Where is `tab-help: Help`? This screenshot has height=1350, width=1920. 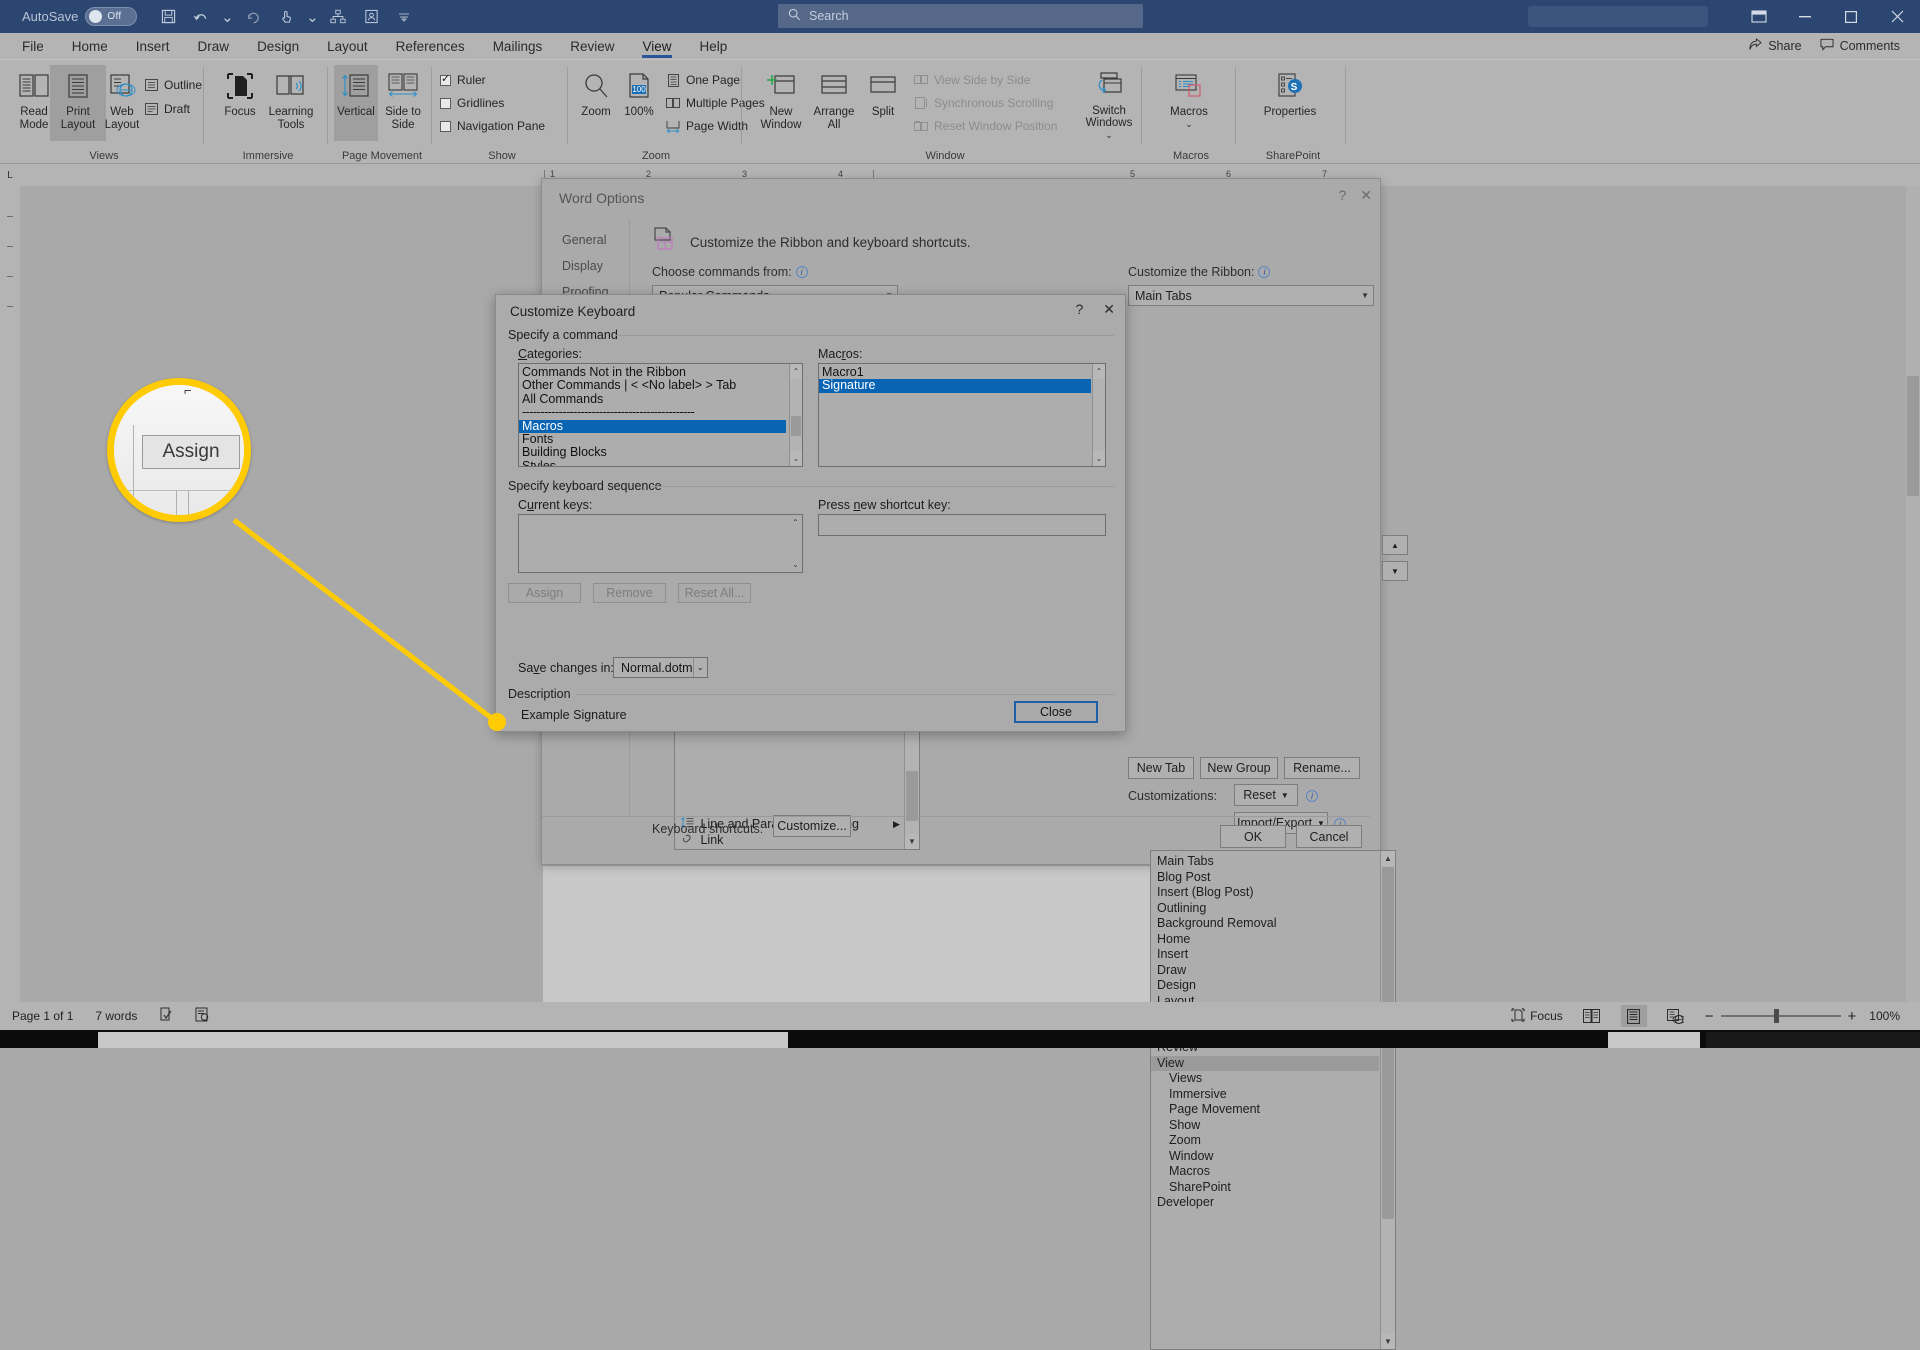
tab-help: Help is located at coordinates (714, 46).